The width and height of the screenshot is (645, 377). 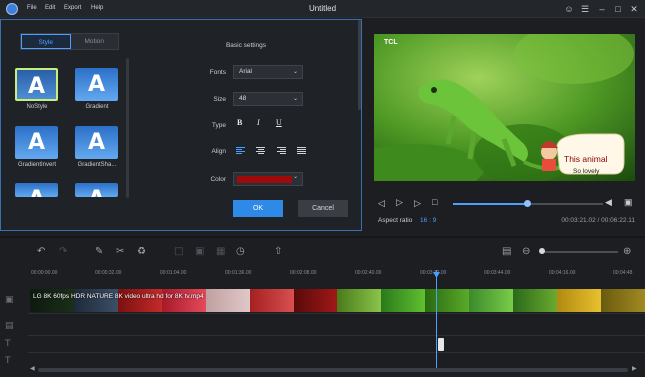 What do you see at coordinates (96, 190) in the screenshot?
I see `style-tile-6: A` at bounding box center [96, 190].